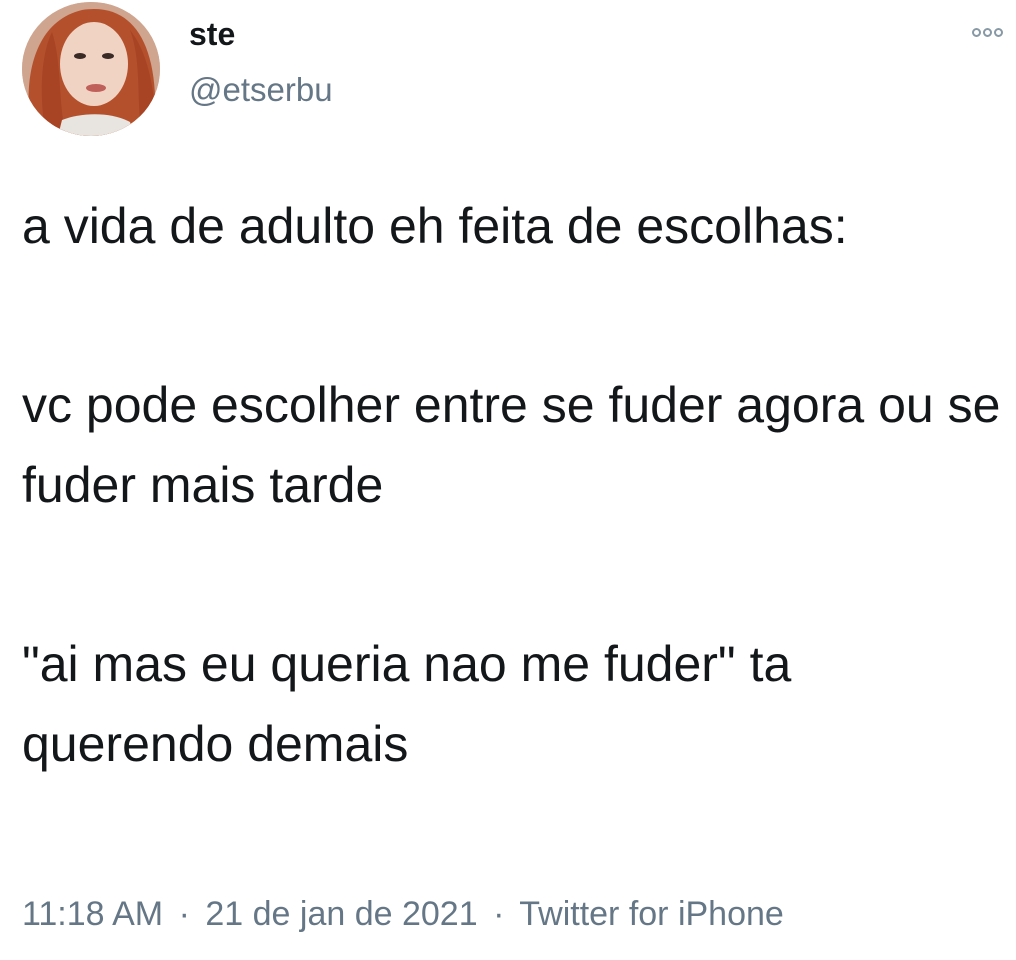  What do you see at coordinates (261, 90) in the screenshot?
I see `user-handle: @etserbu` at bounding box center [261, 90].